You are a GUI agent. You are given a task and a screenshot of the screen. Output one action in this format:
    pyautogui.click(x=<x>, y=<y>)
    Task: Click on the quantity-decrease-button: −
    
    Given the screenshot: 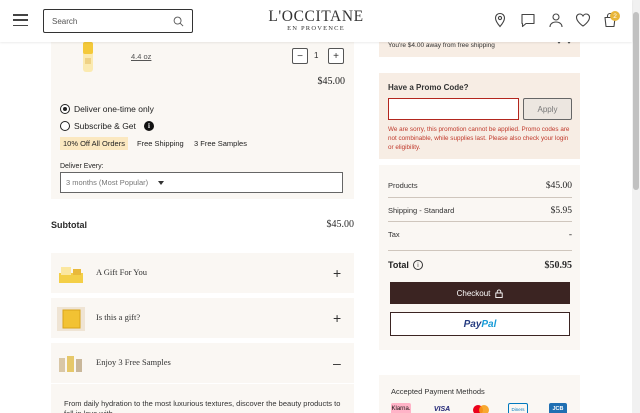 What is the action you would take?
    pyautogui.click(x=300, y=56)
    